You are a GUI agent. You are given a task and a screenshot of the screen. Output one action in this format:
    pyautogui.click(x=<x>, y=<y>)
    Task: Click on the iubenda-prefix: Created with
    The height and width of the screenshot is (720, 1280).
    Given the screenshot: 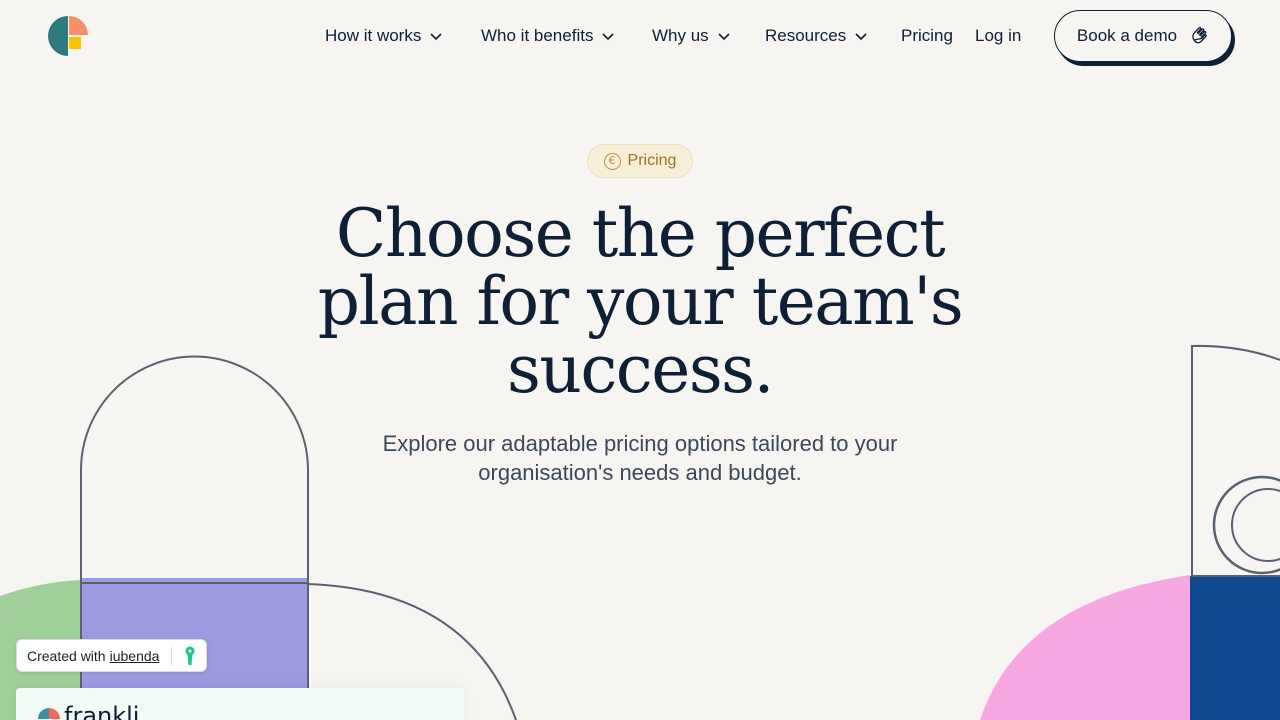 What is the action you would take?
    pyautogui.click(x=66, y=655)
    